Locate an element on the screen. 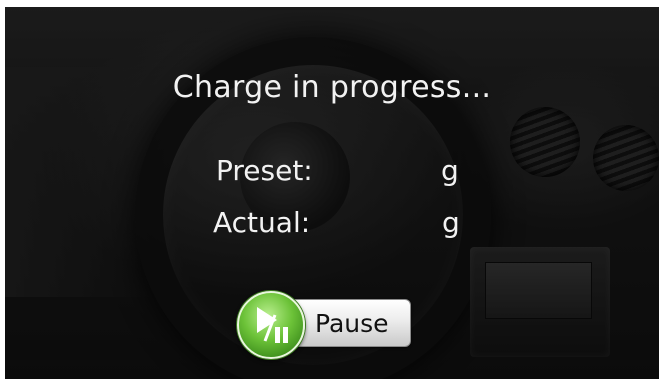  preset-unit: g is located at coordinates (450, 170).